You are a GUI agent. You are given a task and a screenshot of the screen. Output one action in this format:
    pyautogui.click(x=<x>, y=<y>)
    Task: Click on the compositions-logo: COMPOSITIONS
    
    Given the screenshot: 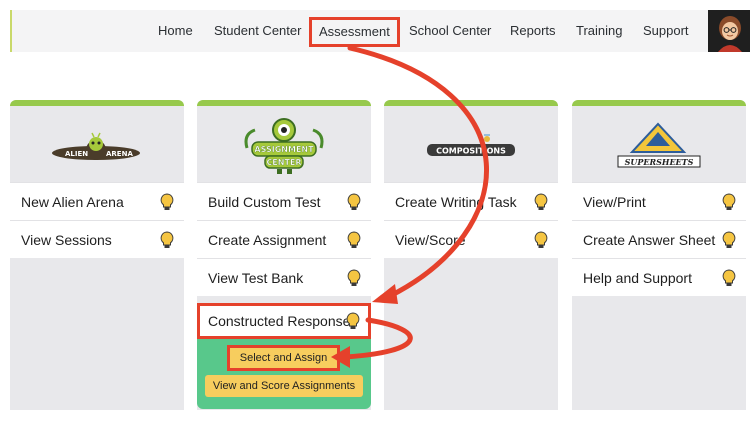 What is the action you would take?
    pyautogui.click(x=471, y=144)
    